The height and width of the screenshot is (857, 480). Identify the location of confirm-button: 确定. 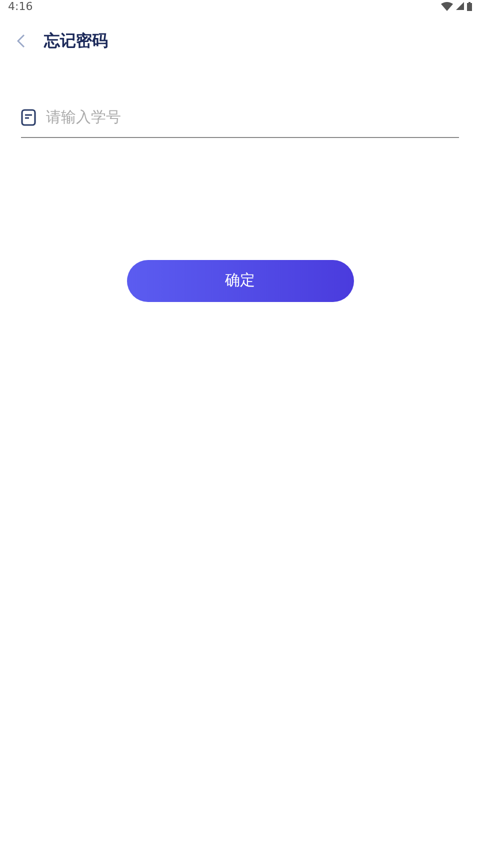
(240, 281).